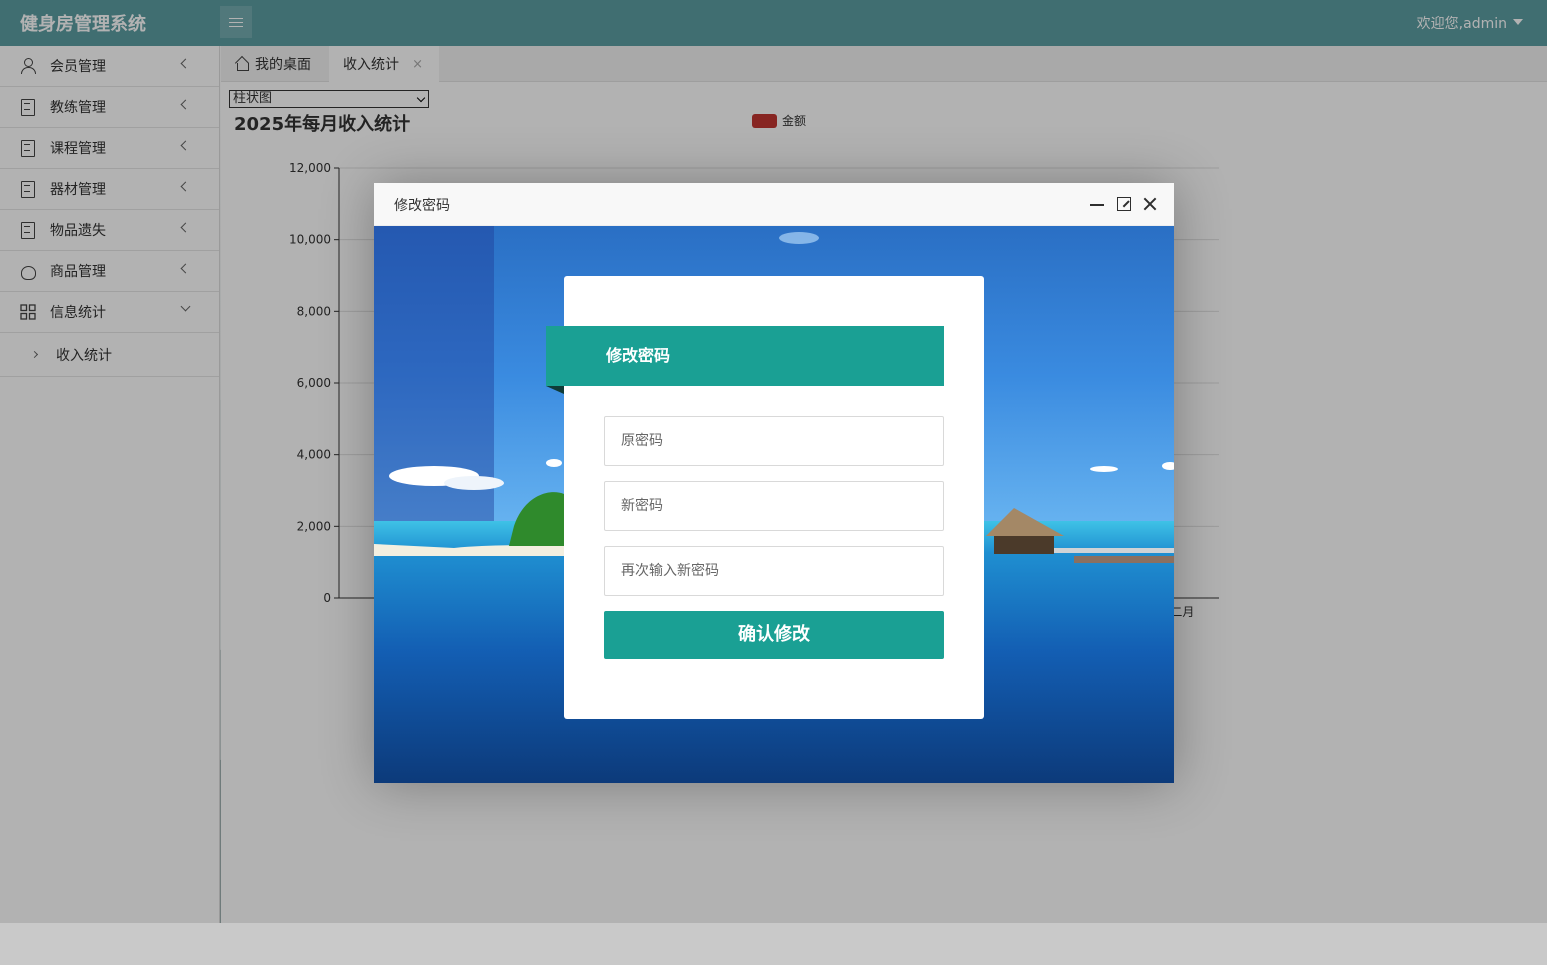  Describe the element at coordinates (774, 441) in the screenshot. I see `old-password-input: 原密码` at that location.